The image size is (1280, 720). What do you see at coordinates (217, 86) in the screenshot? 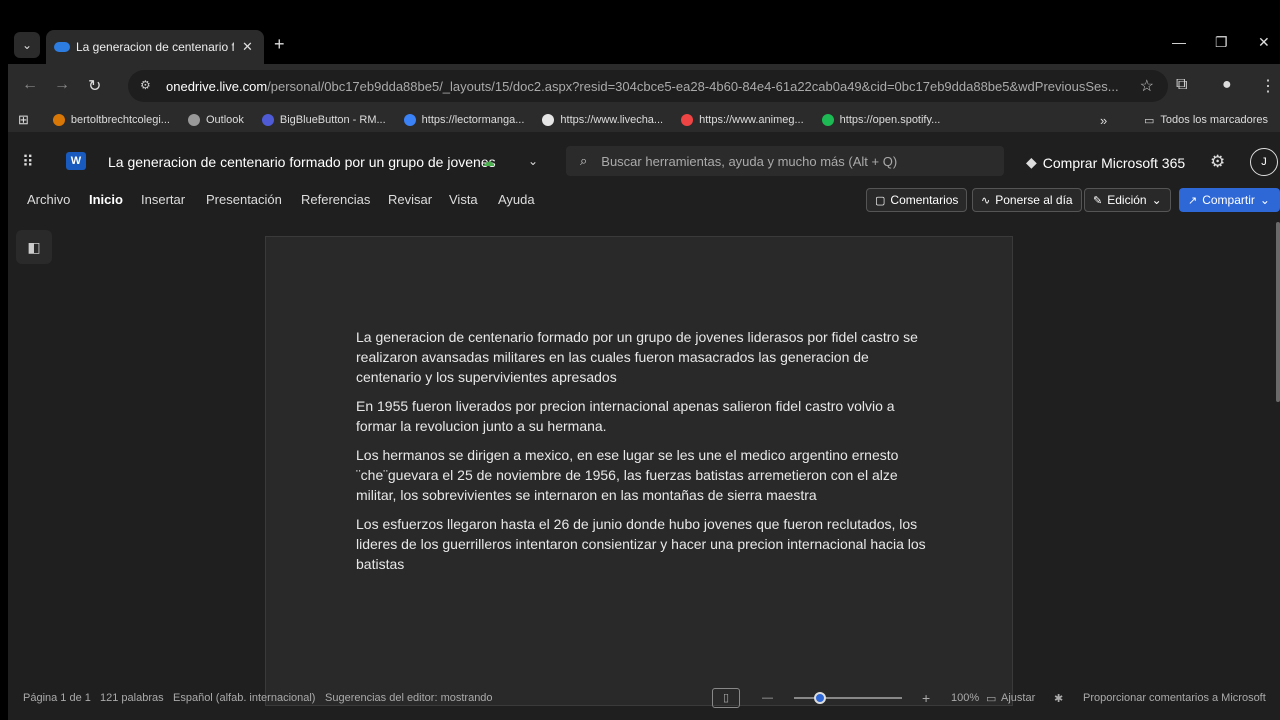
I see `url-host: onedrive.live.com` at bounding box center [217, 86].